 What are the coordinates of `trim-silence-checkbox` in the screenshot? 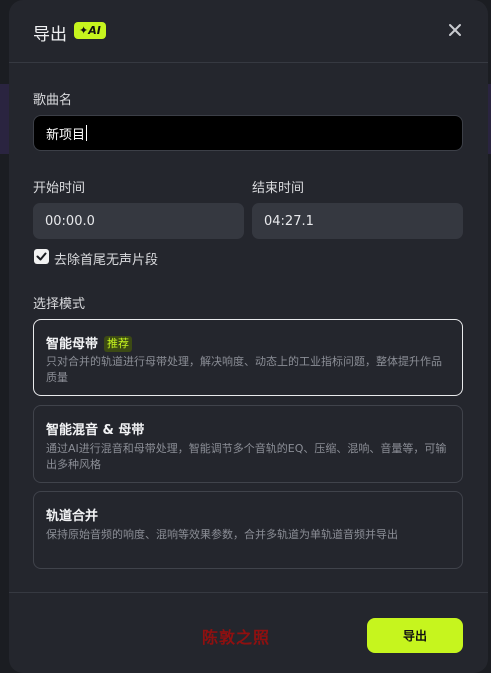 It's located at (41, 256).